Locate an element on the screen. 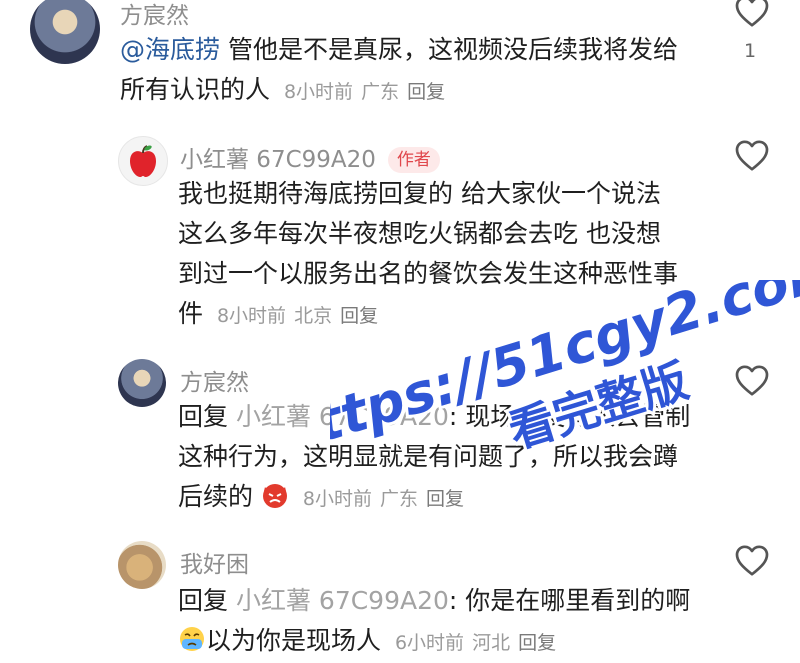 This screenshot has width=800, height=663. like-count: 1 is located at coordinates (750, 51).